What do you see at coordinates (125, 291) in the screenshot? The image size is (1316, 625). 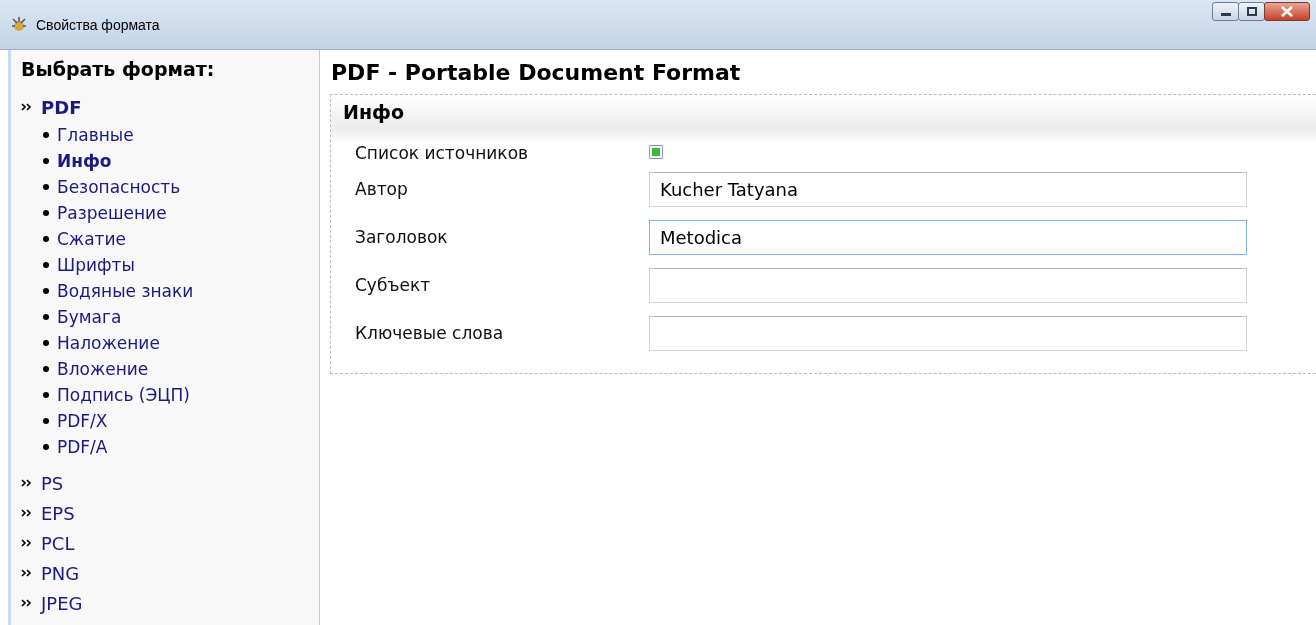 I see `section-item: Водяные знаки` at bounding box center [125, 291].